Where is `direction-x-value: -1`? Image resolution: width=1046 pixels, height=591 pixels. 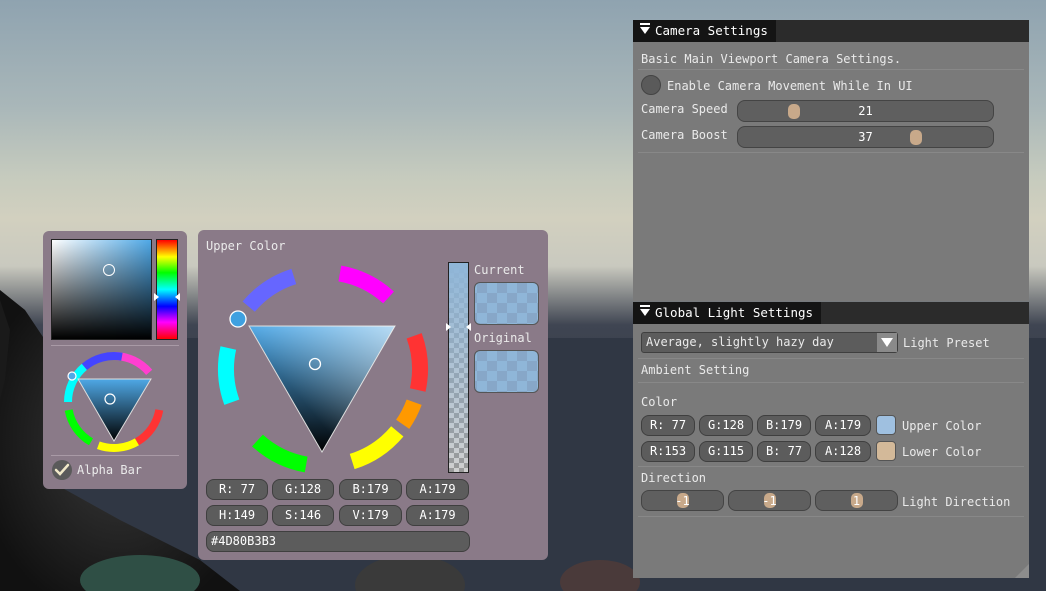 direction-x-value: -1 is located at coordinates (682, 501).